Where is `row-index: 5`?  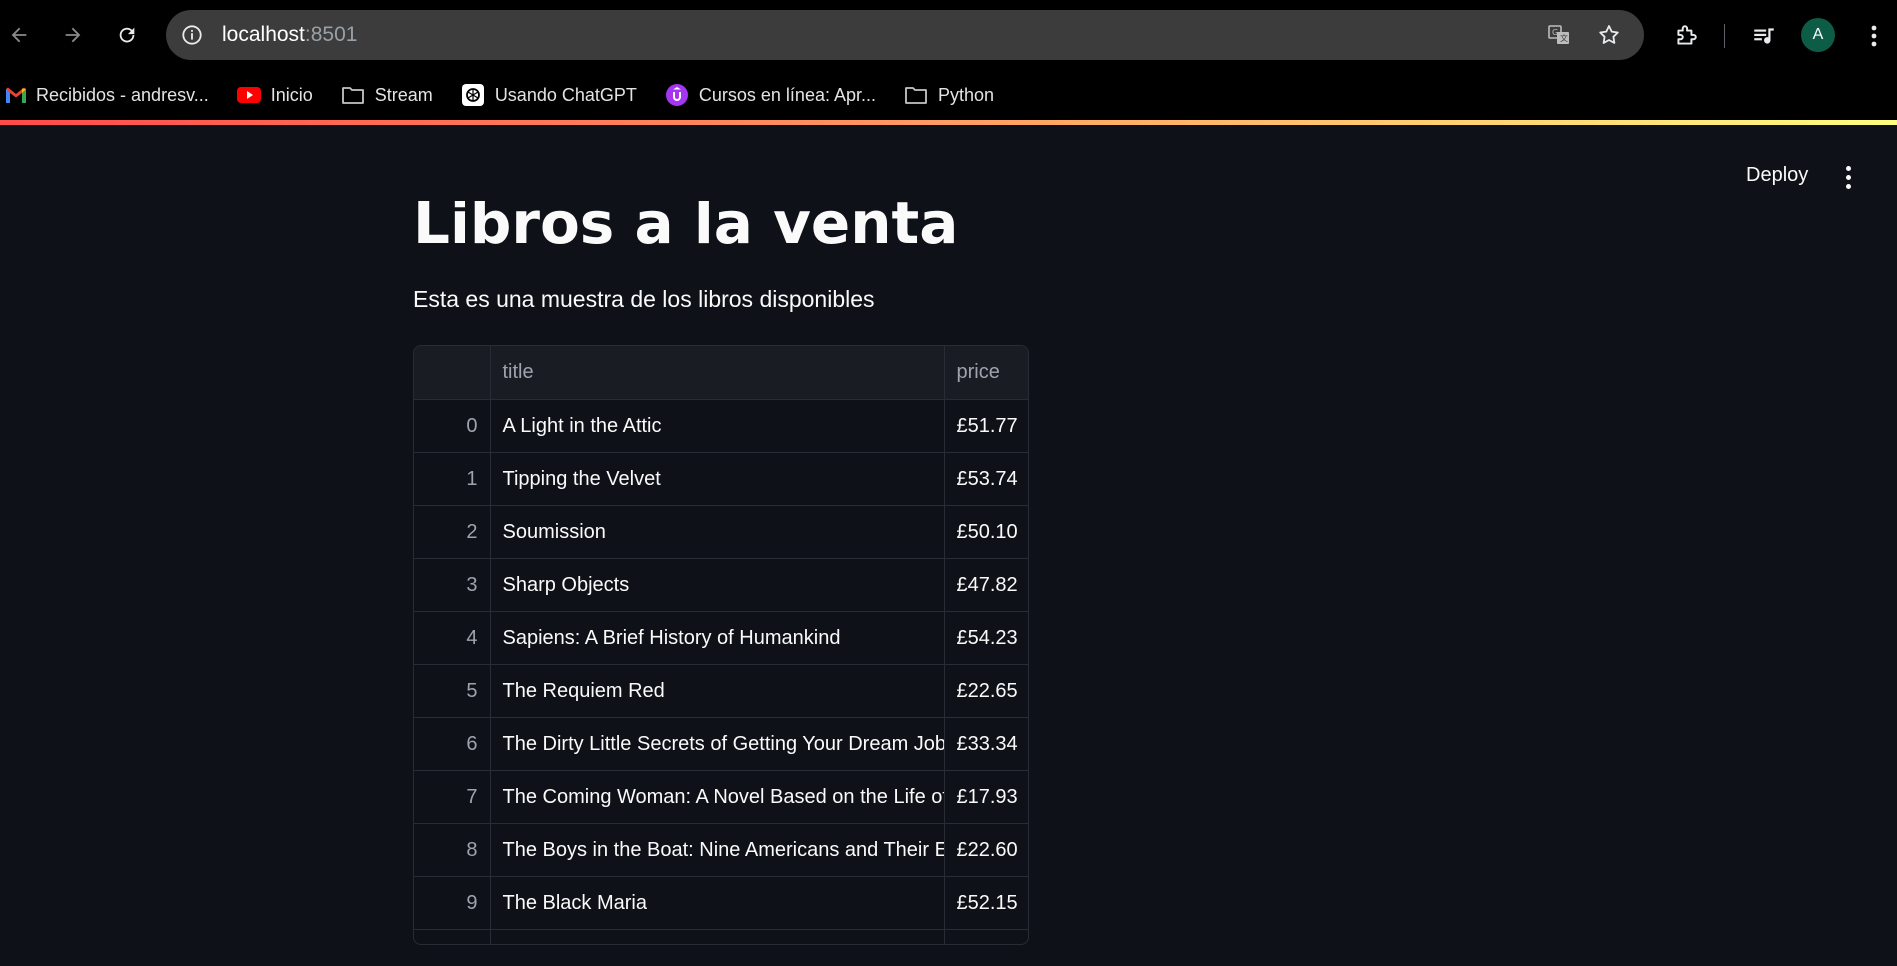
row-index: 5 is located at coordinates (452, 691).